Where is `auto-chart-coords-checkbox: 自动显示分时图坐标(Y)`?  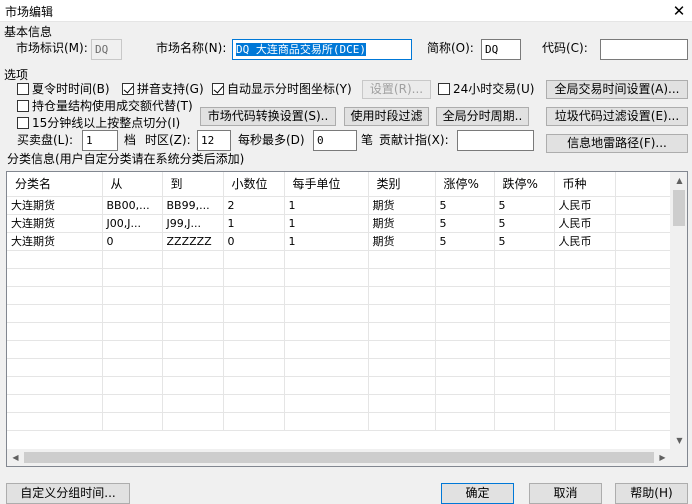
auto-chart-coords-checkbox: 自动显示分时图坐标(Y) is located at coordinates (282, 90).